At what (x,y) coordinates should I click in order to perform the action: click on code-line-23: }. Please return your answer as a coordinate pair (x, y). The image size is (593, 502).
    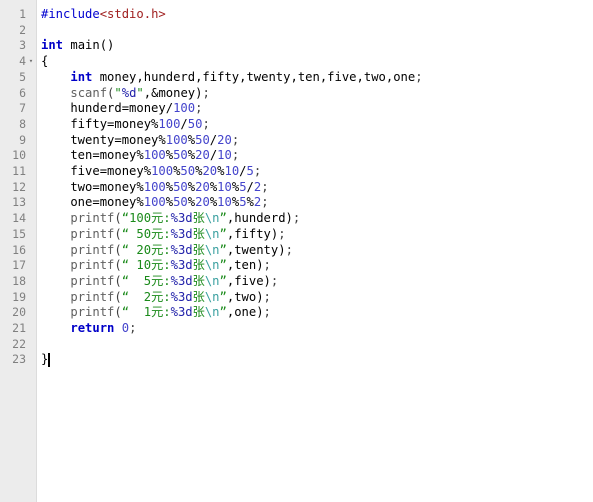
    Looking at the image, I should click on (315, 360).